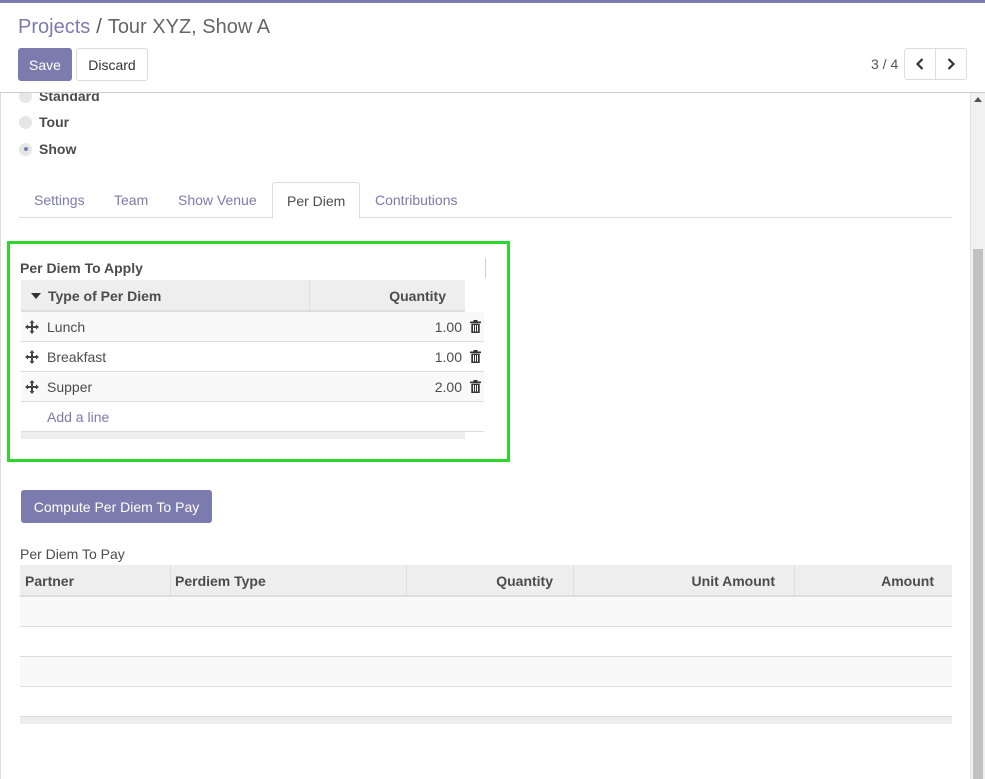 This screenshot has height=779, width=985. I want to click on tab-contributions: Contributions, so click(416, 200).